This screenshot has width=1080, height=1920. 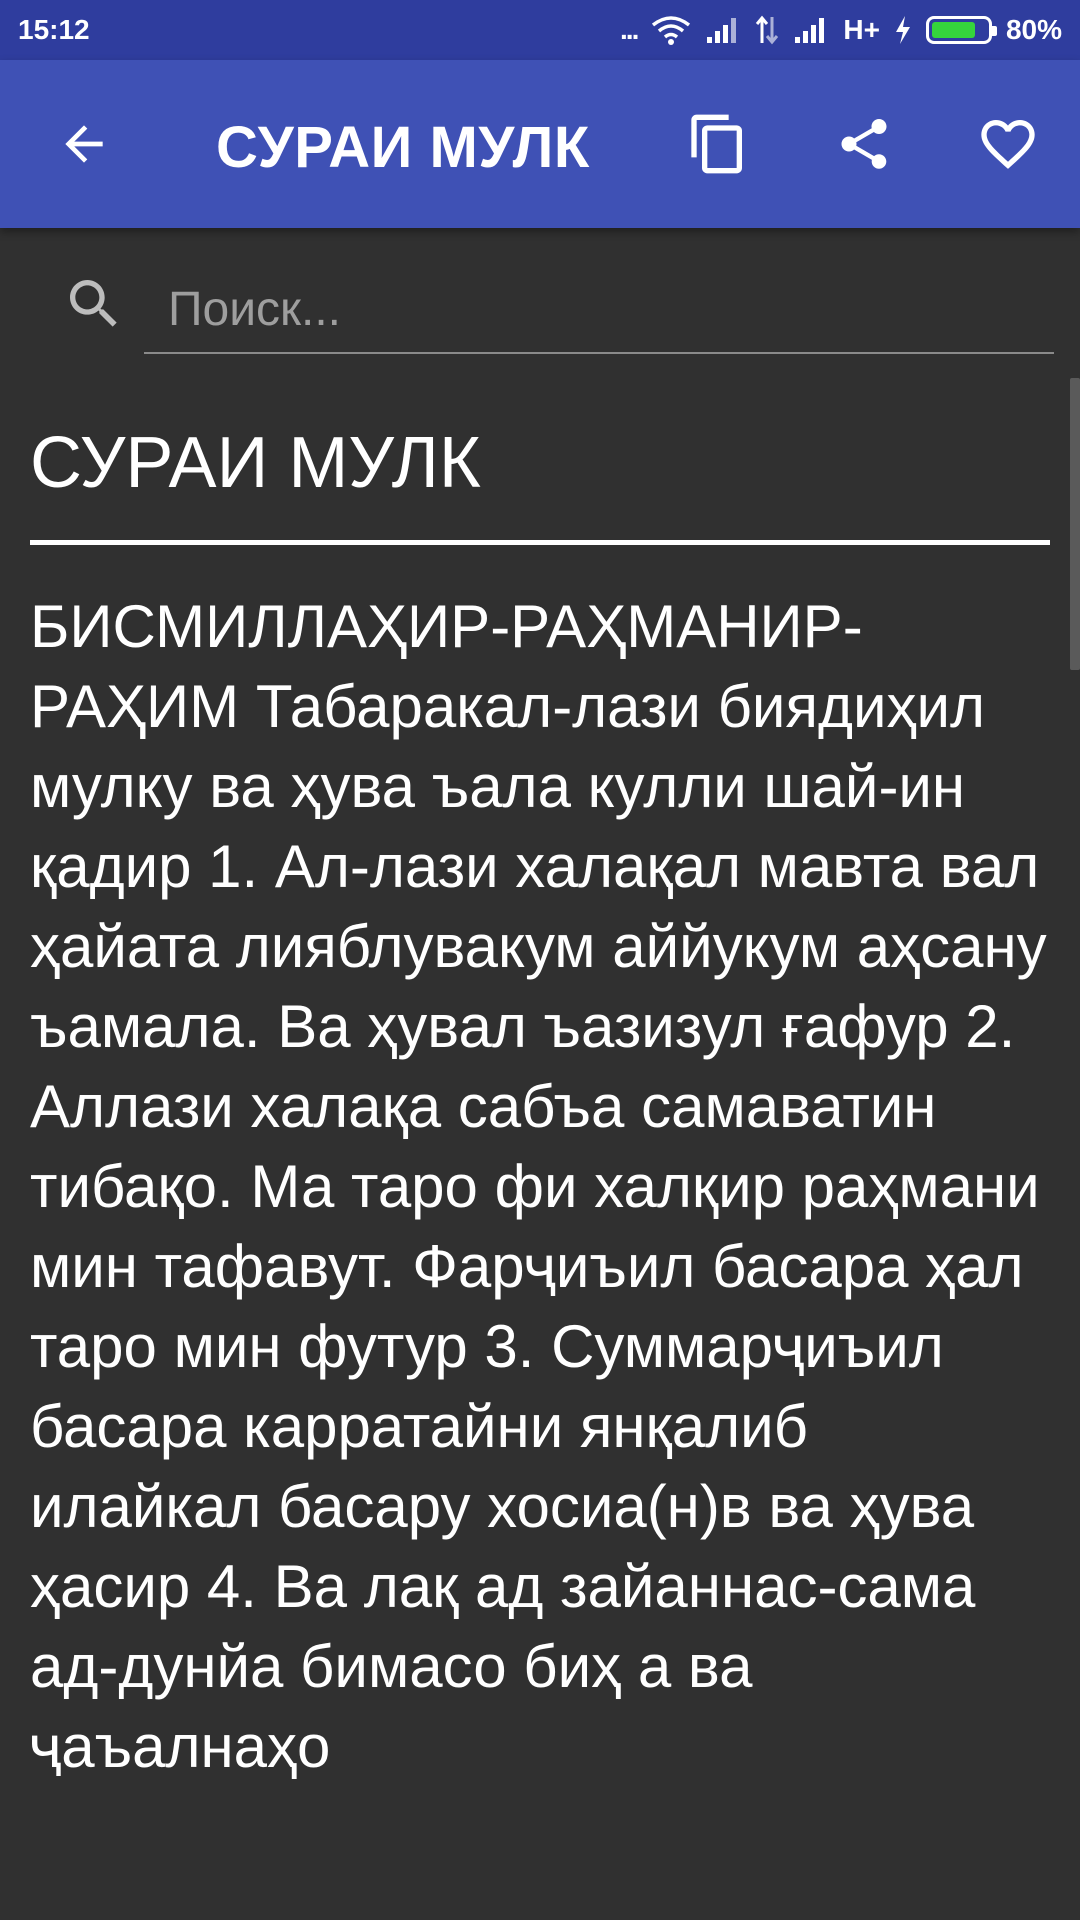 I want to click on data-transfer-icon, so click(x=767, y=30).